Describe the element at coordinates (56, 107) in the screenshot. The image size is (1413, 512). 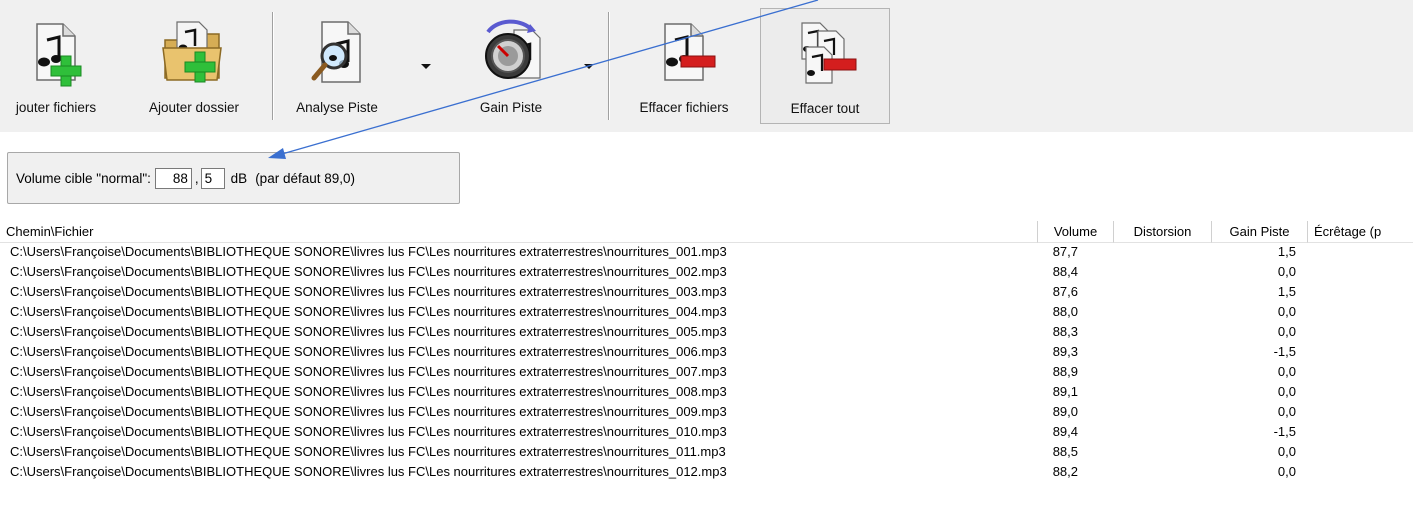
I see `add-files-label: jouter fichiers` at that location.